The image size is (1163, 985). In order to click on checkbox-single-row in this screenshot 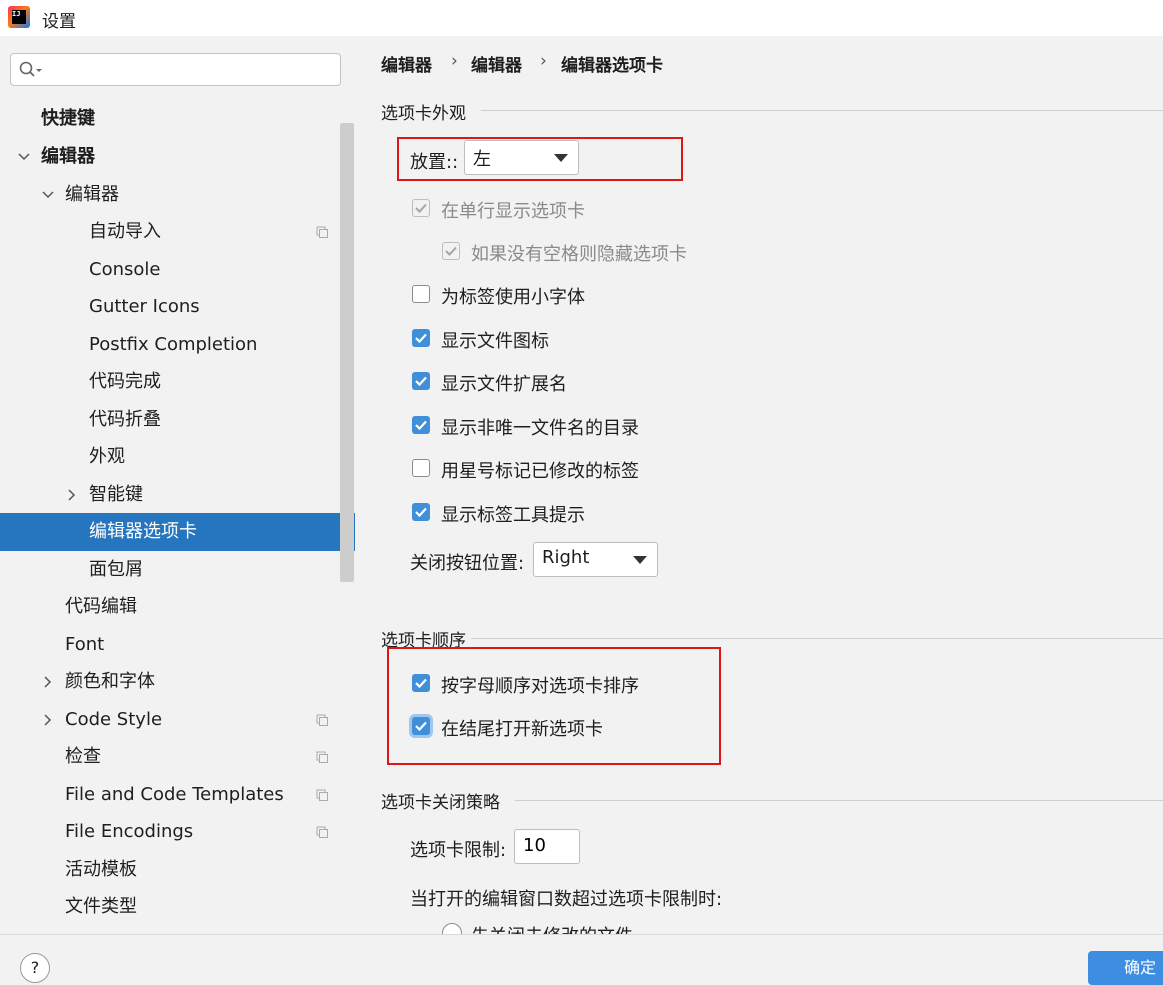, I will do `click(421, 208)`.